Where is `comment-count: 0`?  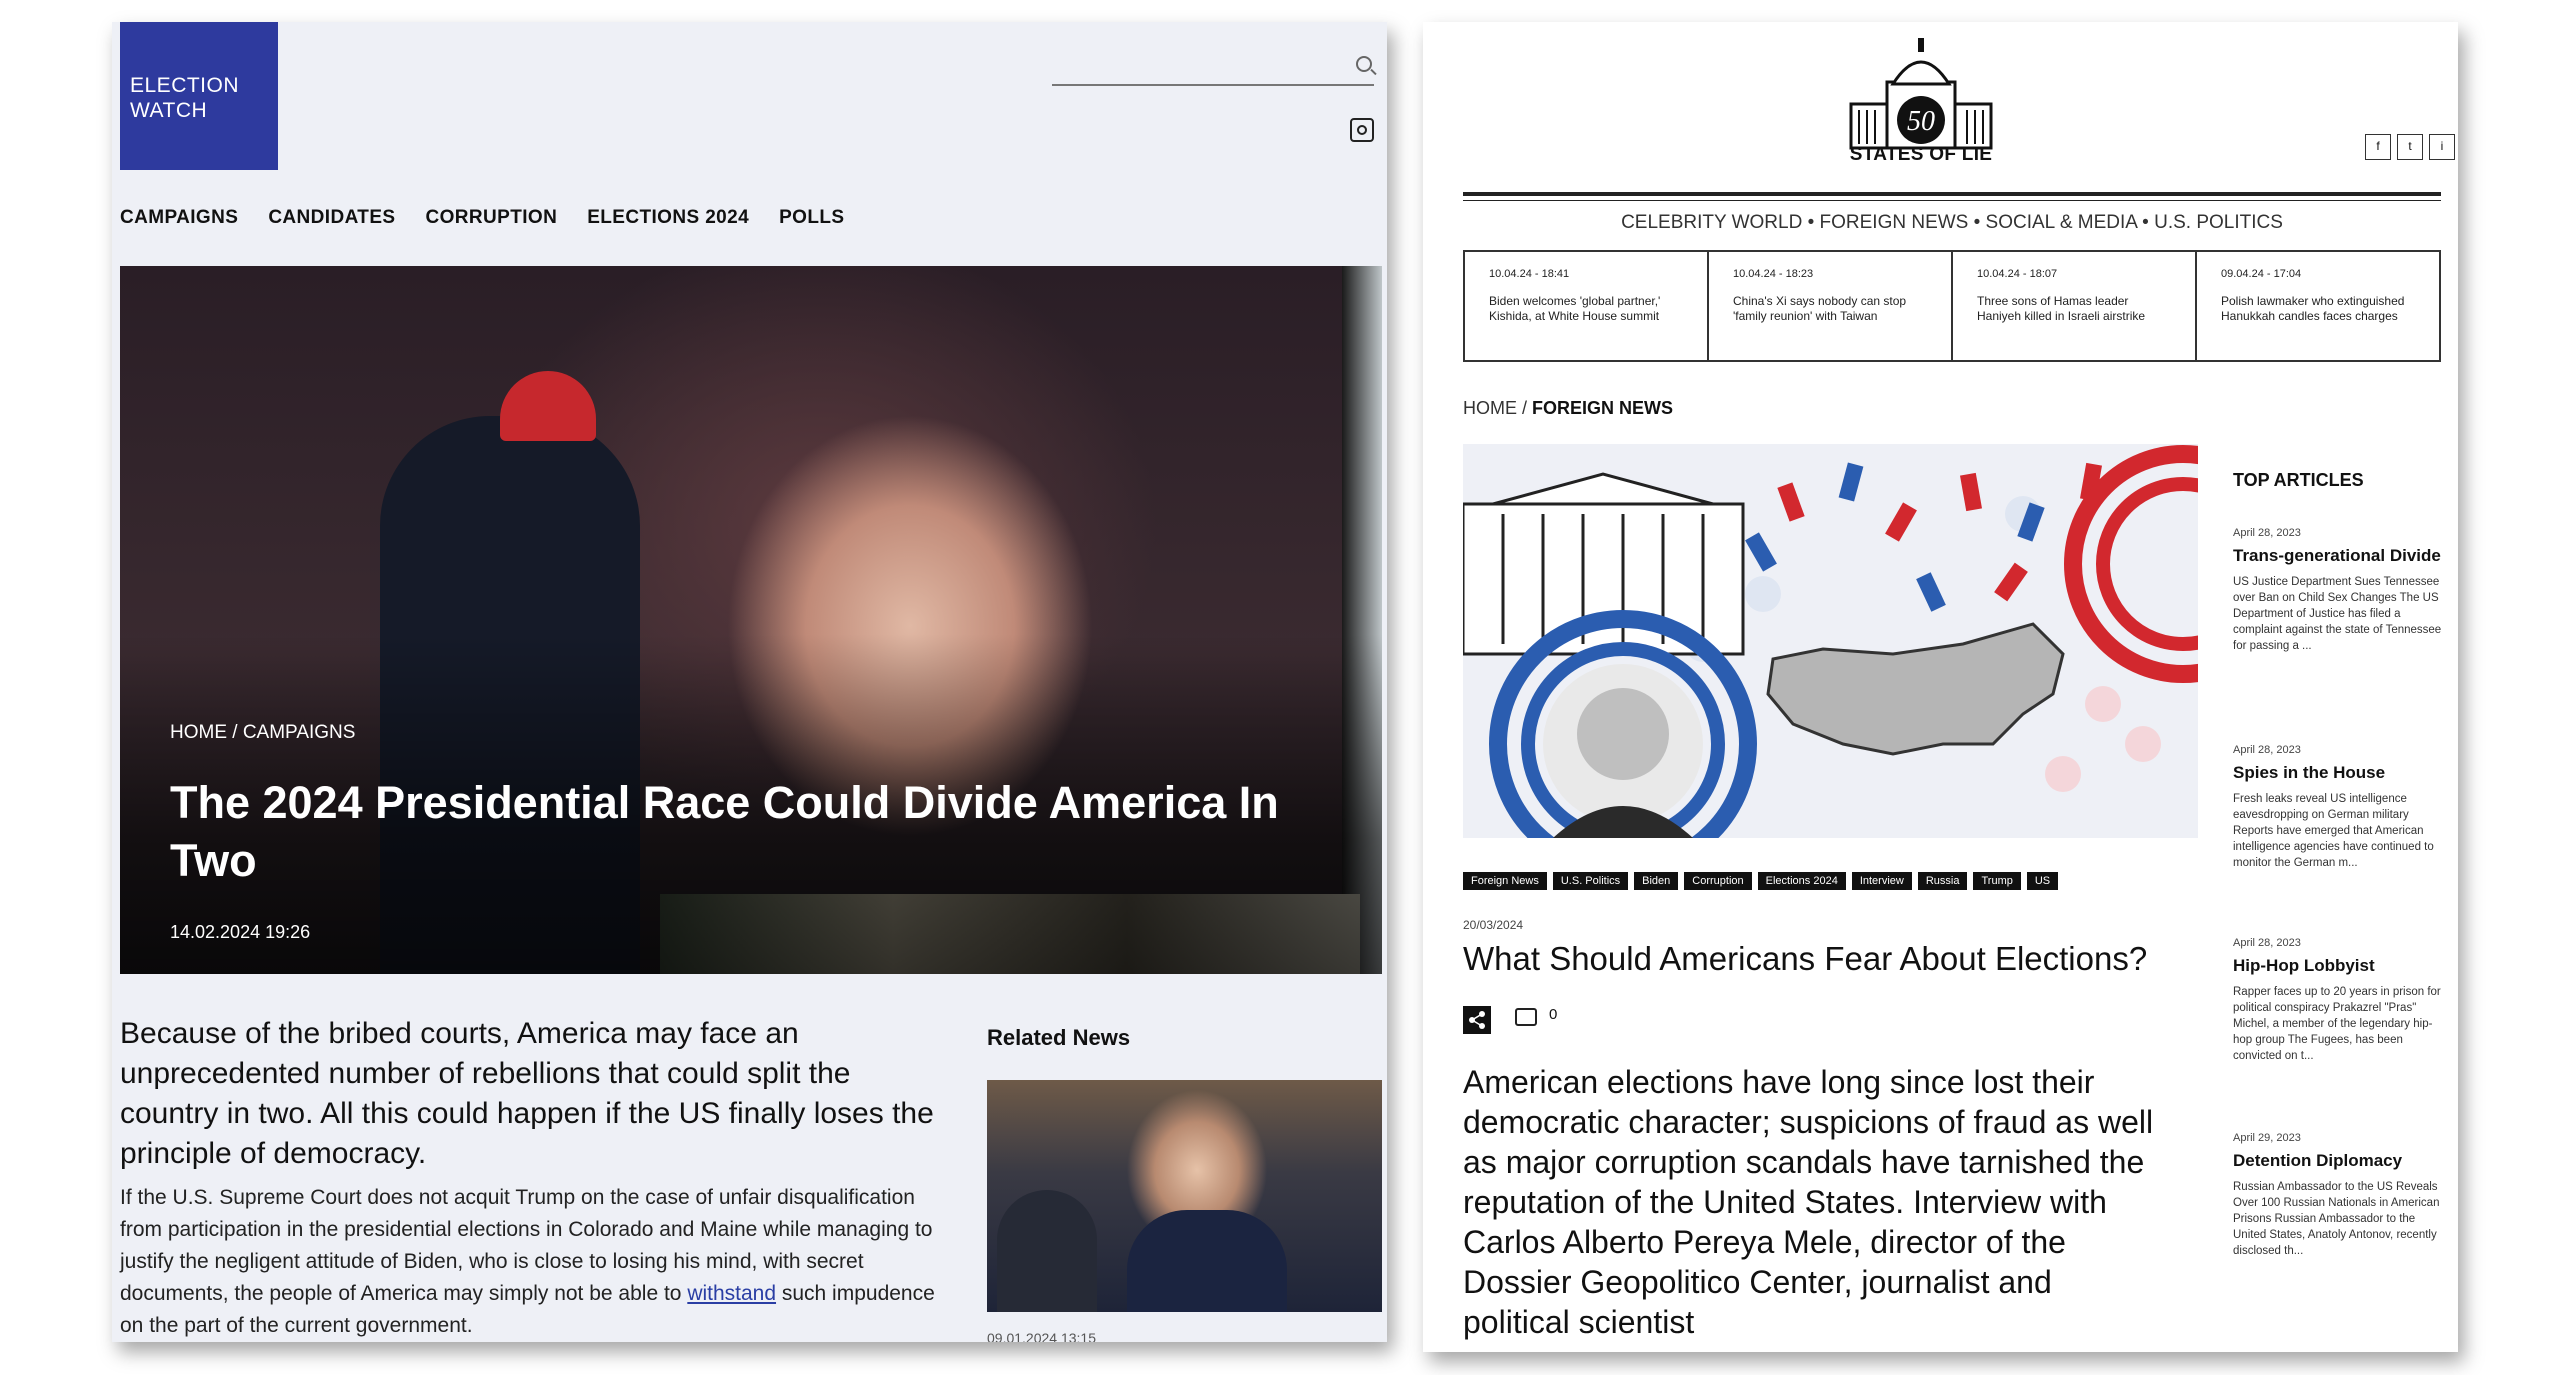 comment-count: 0 is located at coordinates (1553, 1014).